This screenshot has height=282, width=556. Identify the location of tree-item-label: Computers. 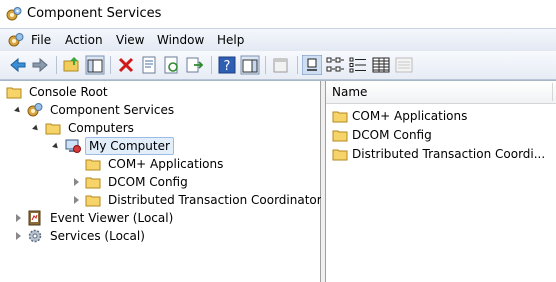
(101, 128).